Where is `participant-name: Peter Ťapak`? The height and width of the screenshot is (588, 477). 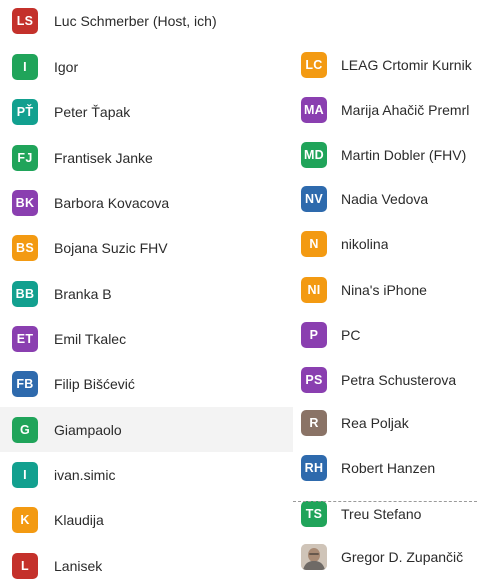 participant-name: Peter Ťapak is located at coordinates (92, 111).